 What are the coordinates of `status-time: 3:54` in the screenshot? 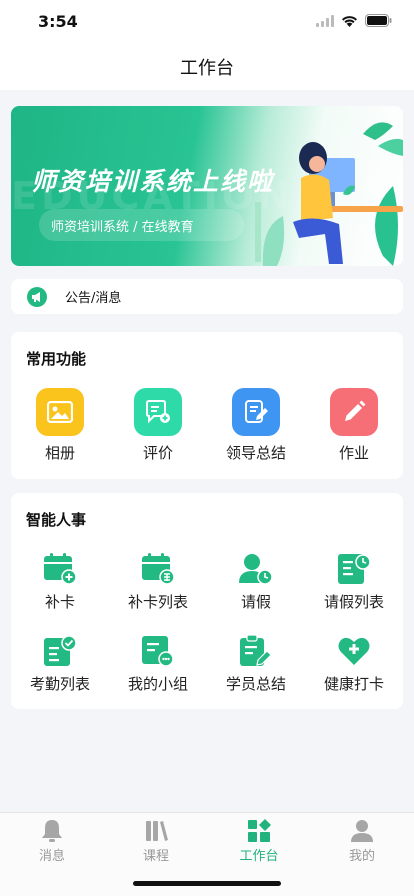 It's located at (58, 21).